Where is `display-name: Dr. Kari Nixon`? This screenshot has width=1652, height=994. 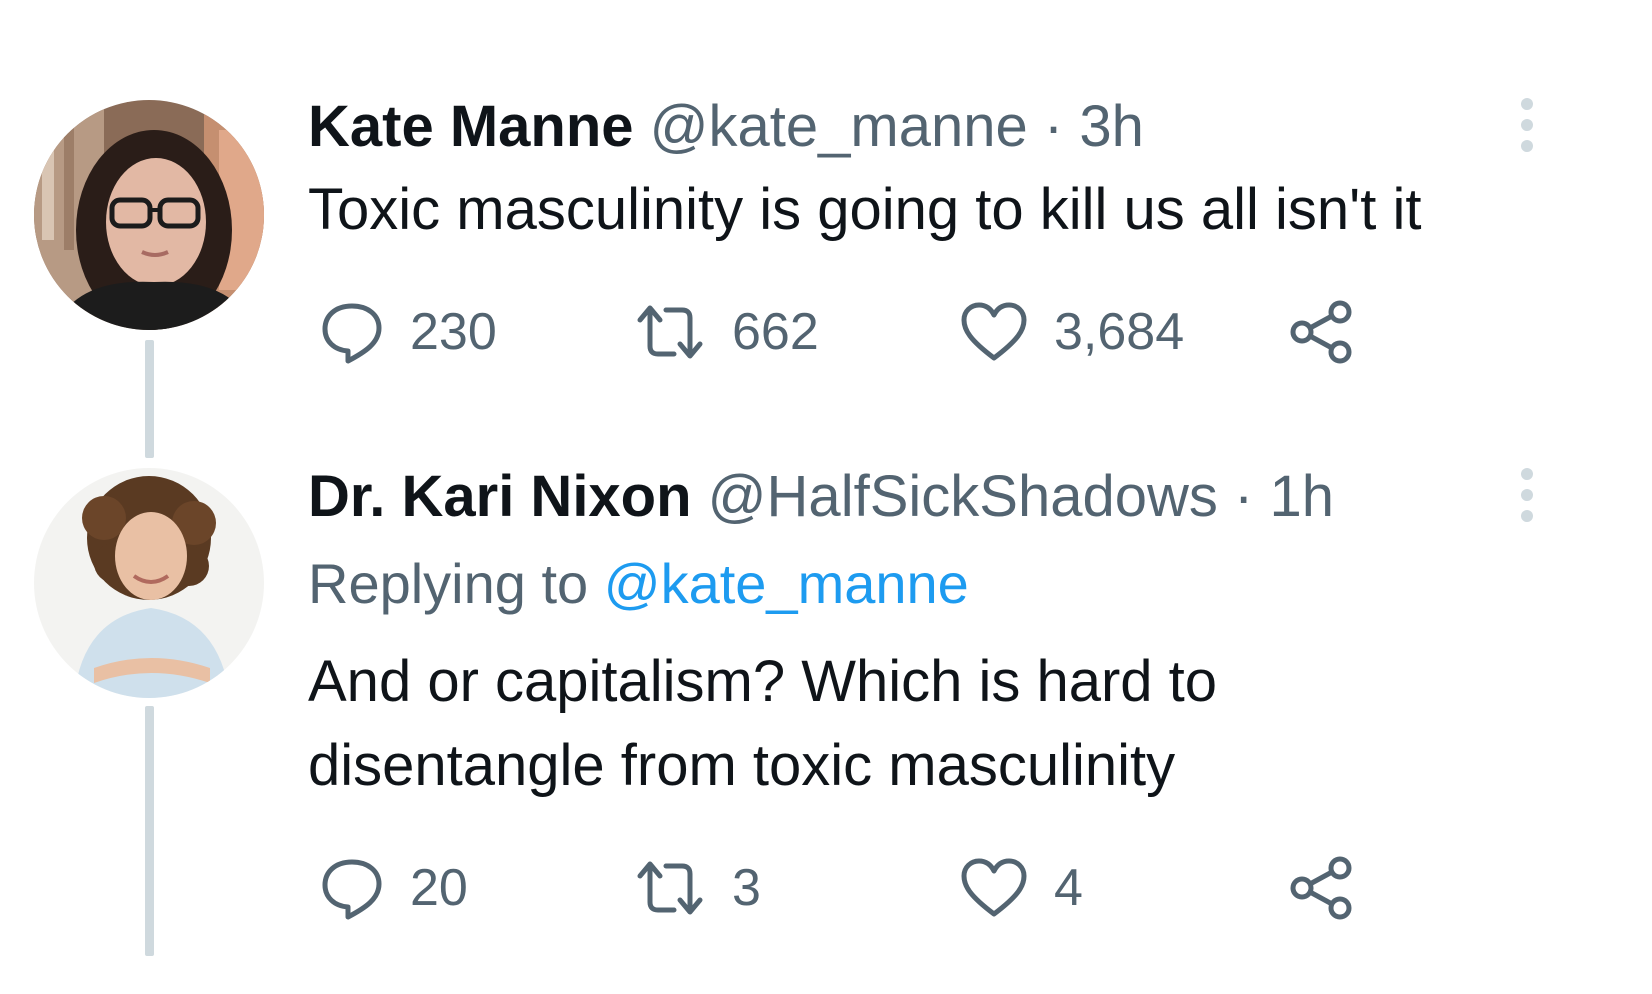
display-name: Dr. Kari Nixon is located at coordinates (500, 496).